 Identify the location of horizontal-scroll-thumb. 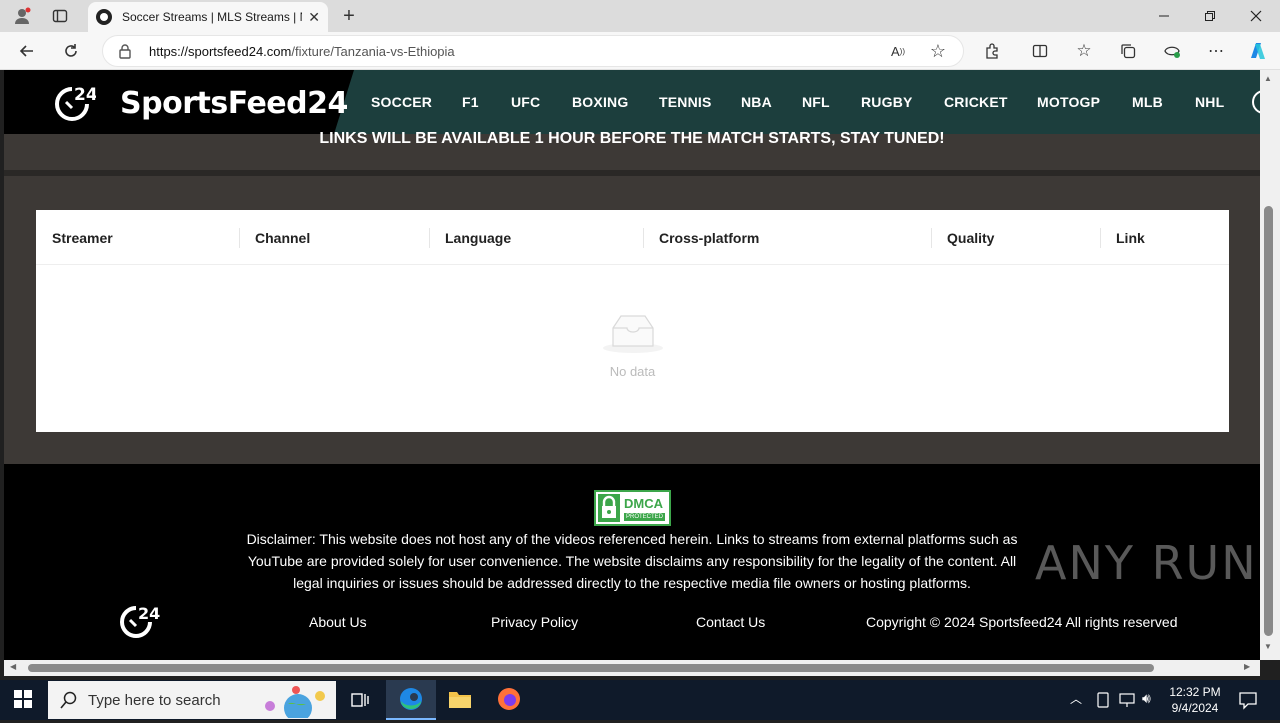
(591, 668).